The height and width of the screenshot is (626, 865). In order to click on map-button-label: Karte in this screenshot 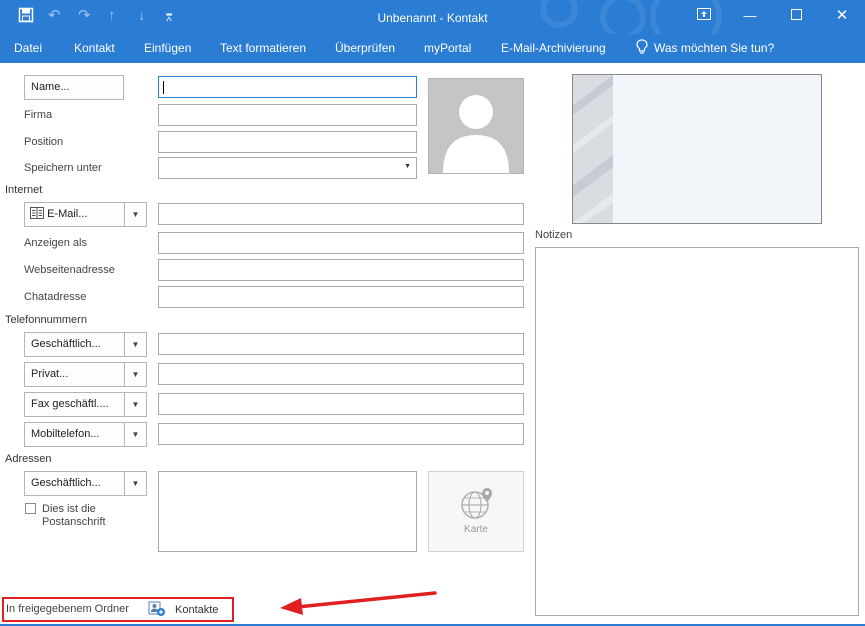, I will do `click(476, 529)`.